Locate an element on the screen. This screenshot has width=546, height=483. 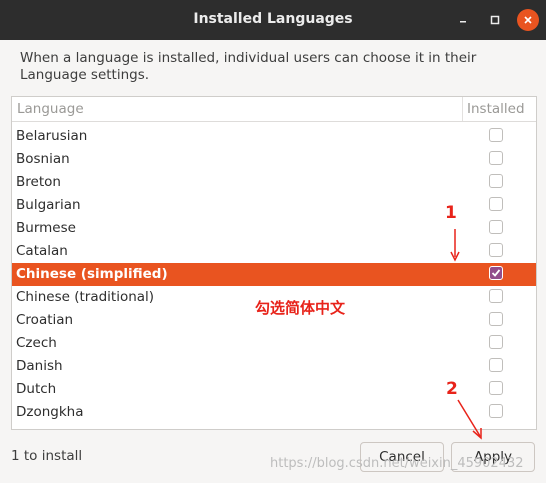
column-header-language: Language is located at coordinates (50, 109).